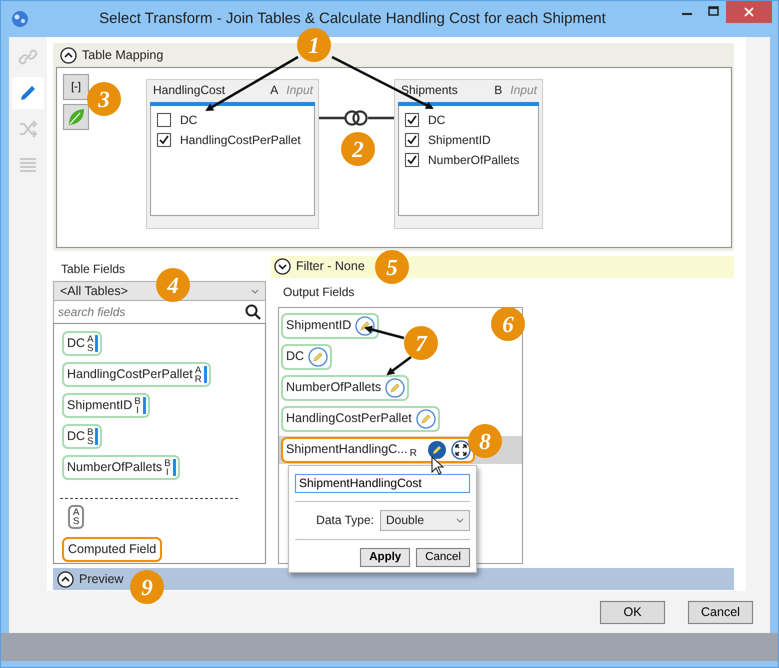 This screenshot has width=779, height=668. What do you see at coordinates (123, 55) in the screenshot?
I see `section-title: Table Mapping` at bounding box center [123, 55].